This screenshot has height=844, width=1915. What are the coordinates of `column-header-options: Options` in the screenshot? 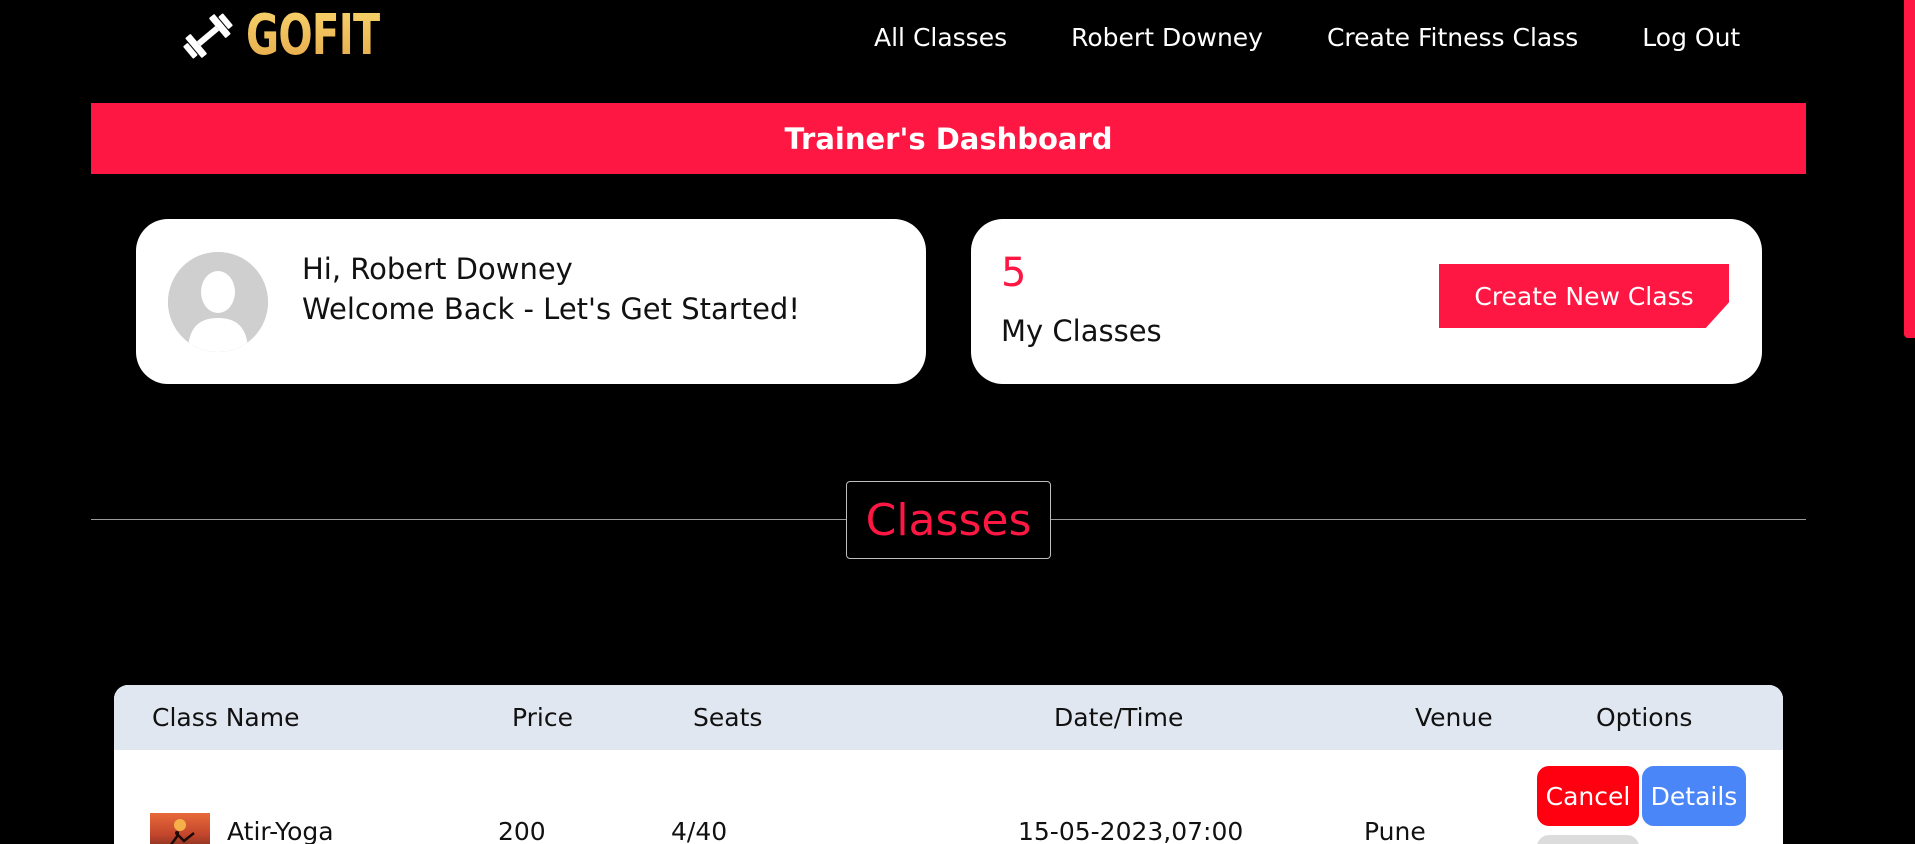 It's located at (1644, 717).